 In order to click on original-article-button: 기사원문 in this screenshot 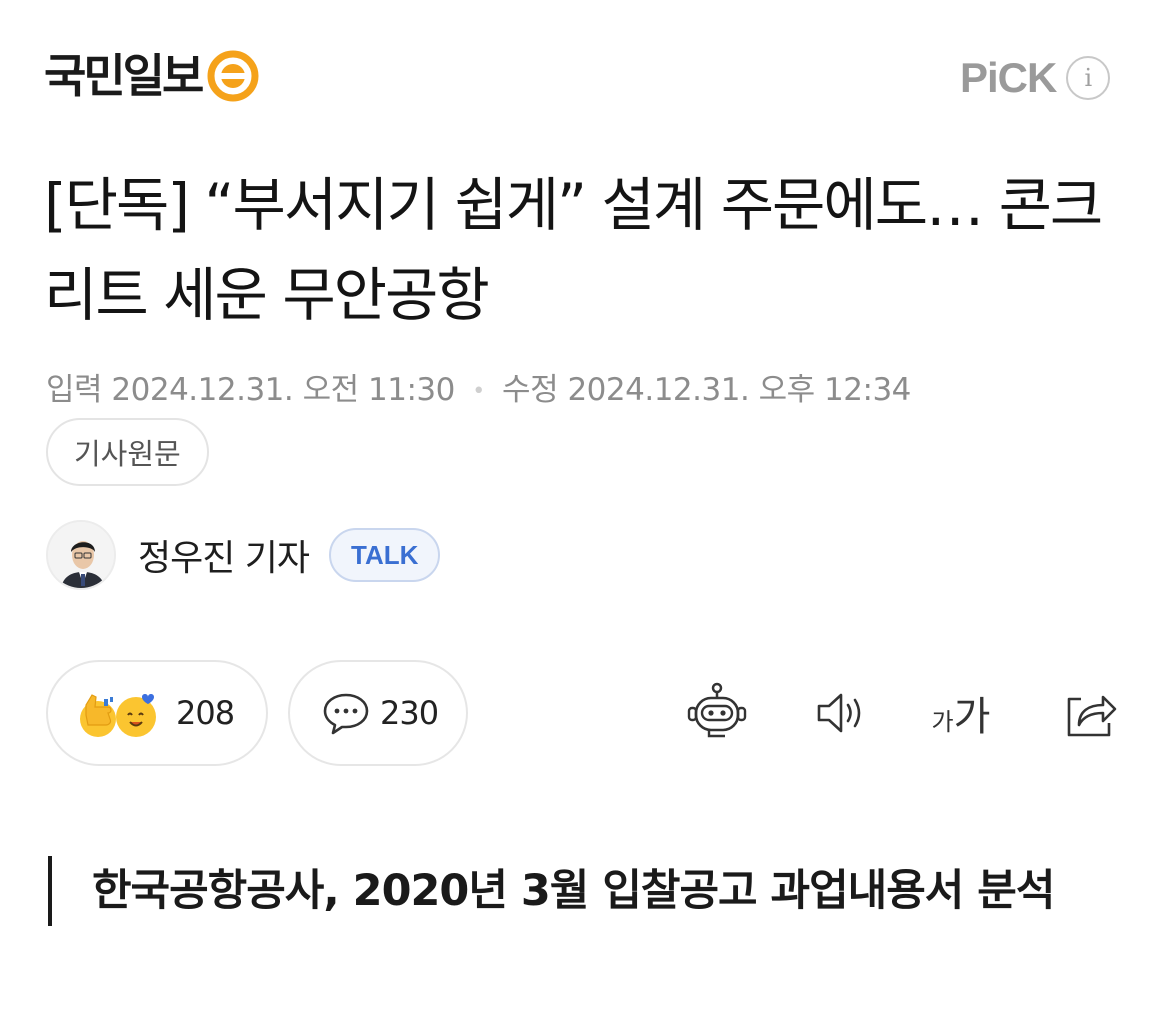, I will do `click(127, 452)`.